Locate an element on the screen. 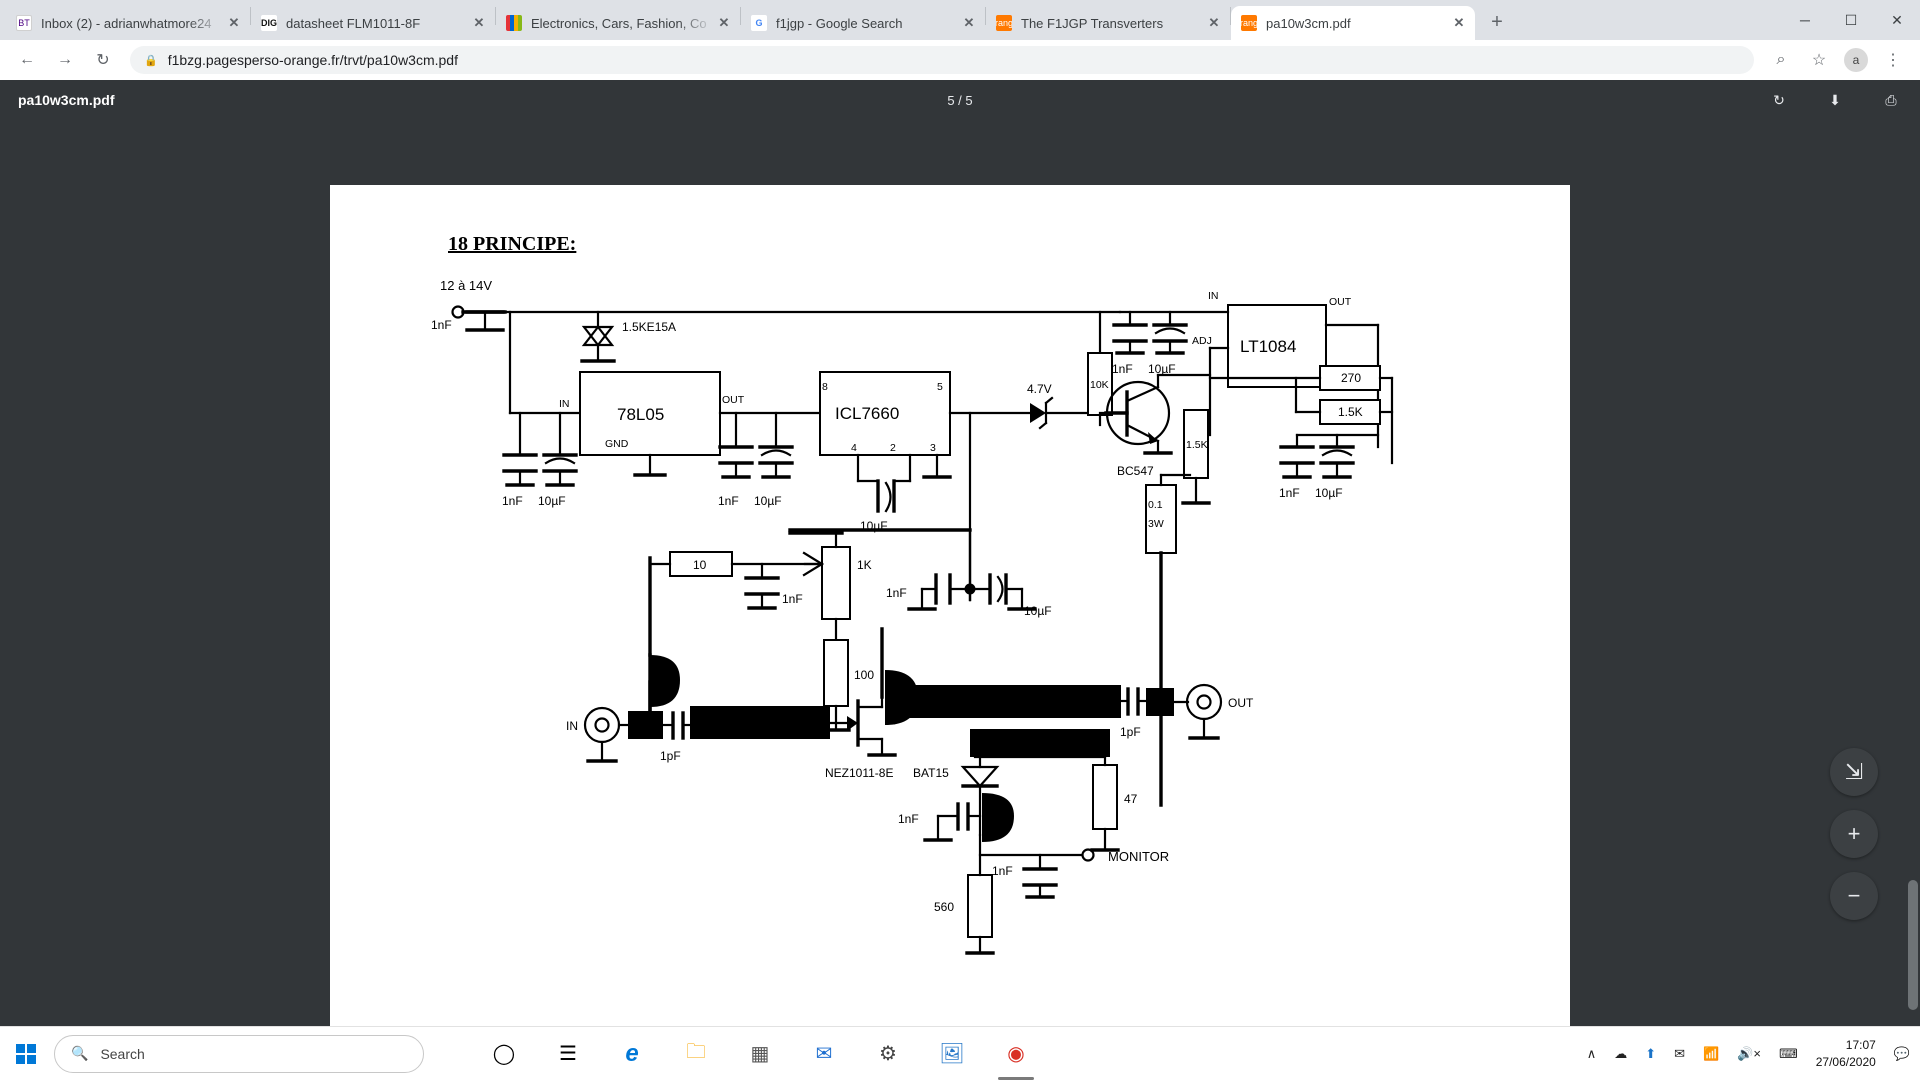  capacitor-1nf-neg: 1nF is located at coordinates (929, 592).